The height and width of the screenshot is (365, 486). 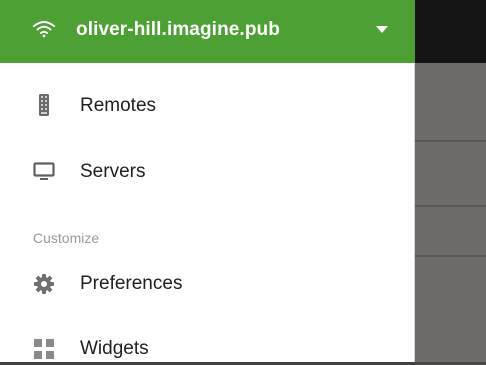 What do you see at coordinates (44, 284) in the screenshot?
I see `gear-icon` at bounding box center [44, 284].